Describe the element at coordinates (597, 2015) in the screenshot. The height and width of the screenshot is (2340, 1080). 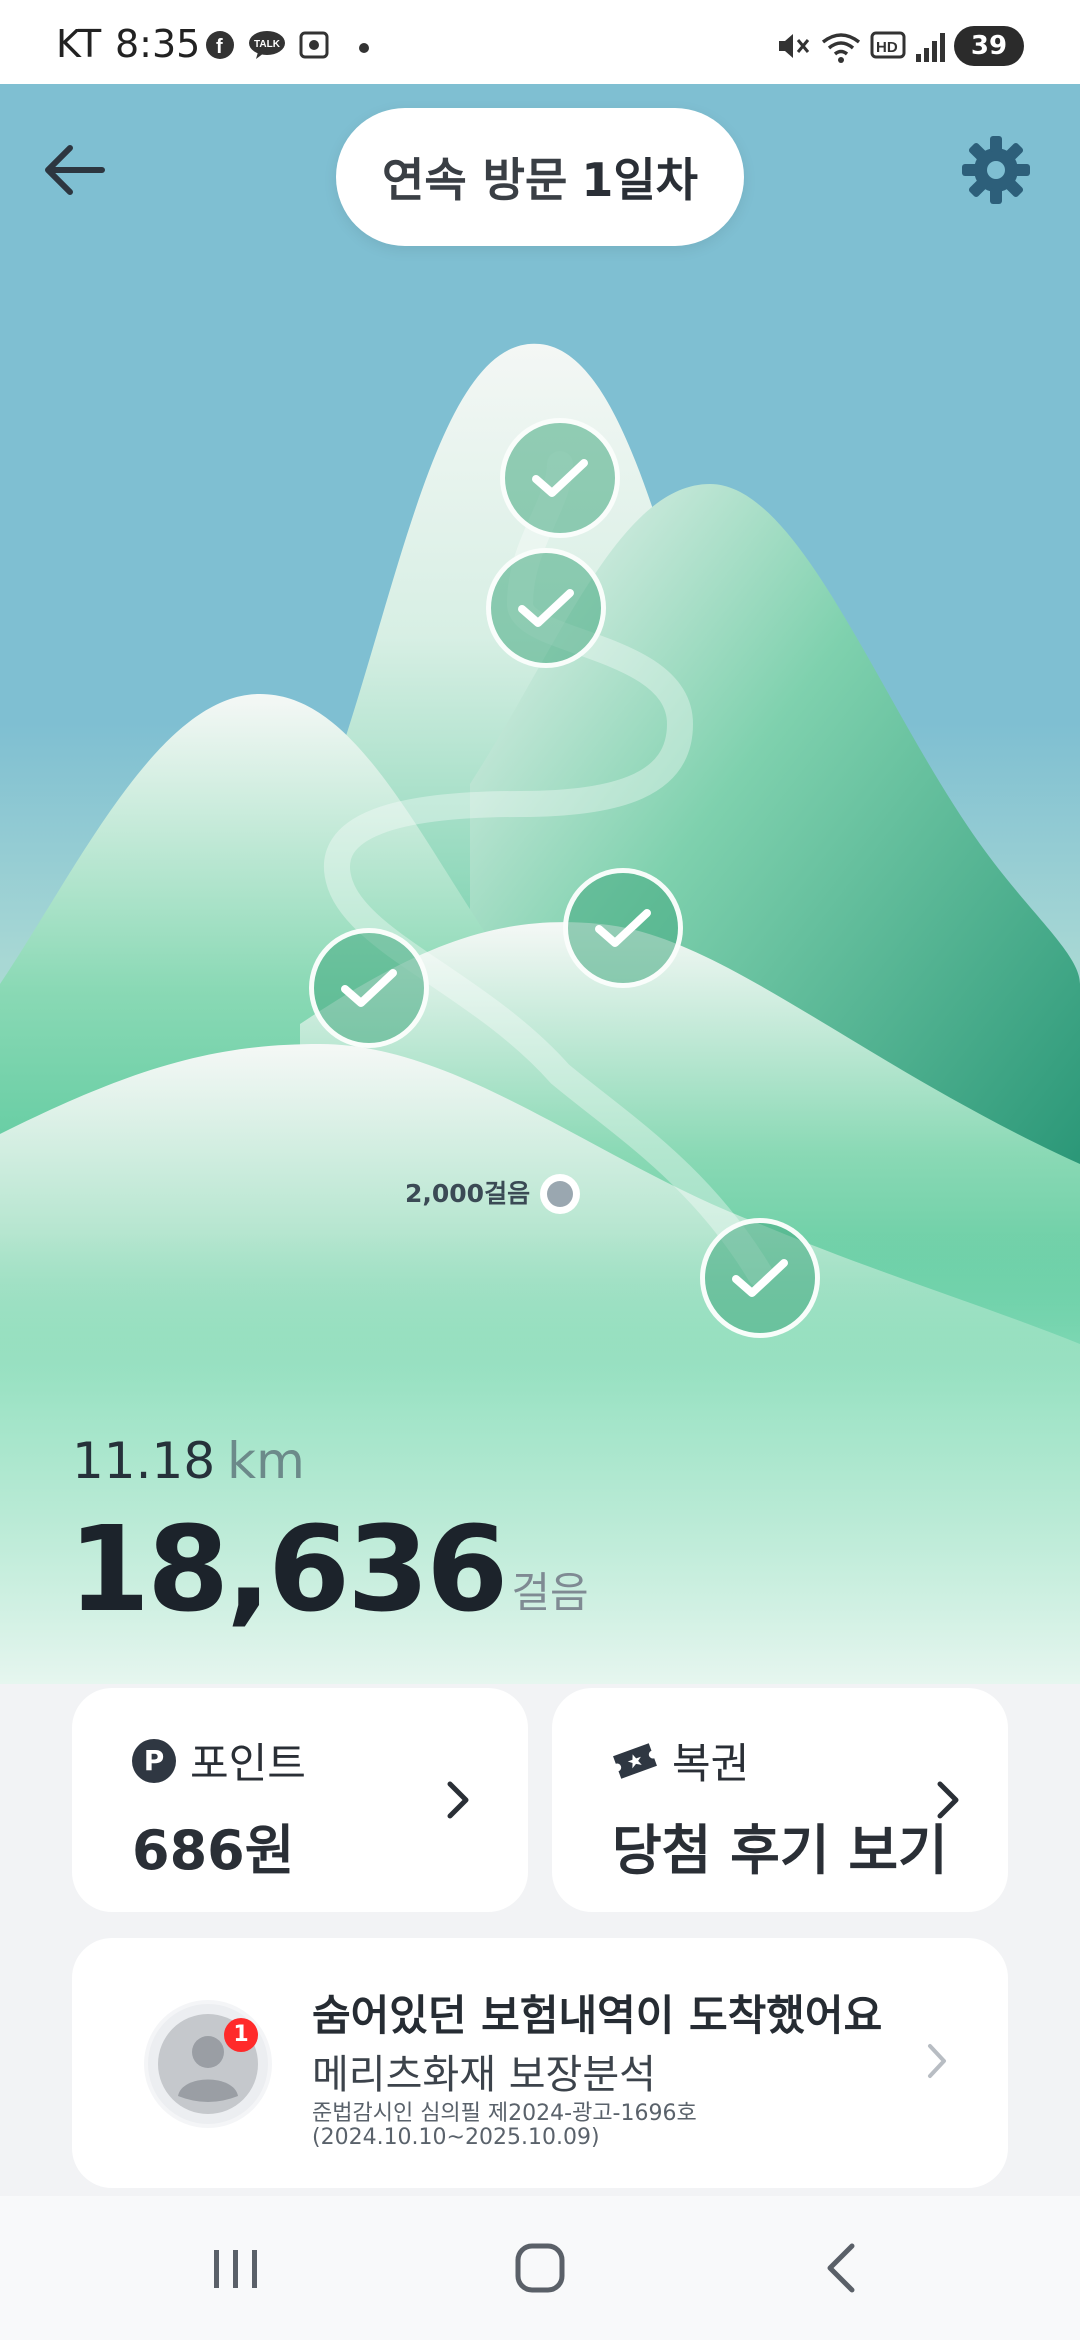
I see `insurance-title: 숨어있던 보험내역이 도착했어요` at that location.